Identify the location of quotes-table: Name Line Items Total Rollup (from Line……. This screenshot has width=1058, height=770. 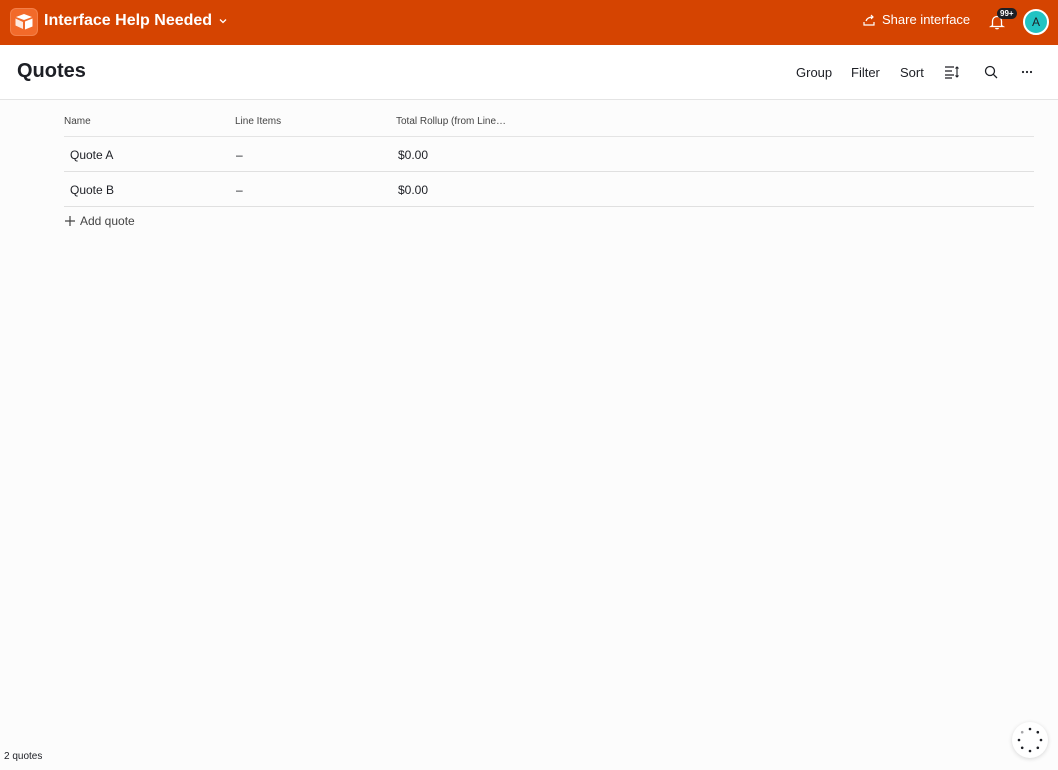
(549, 157).